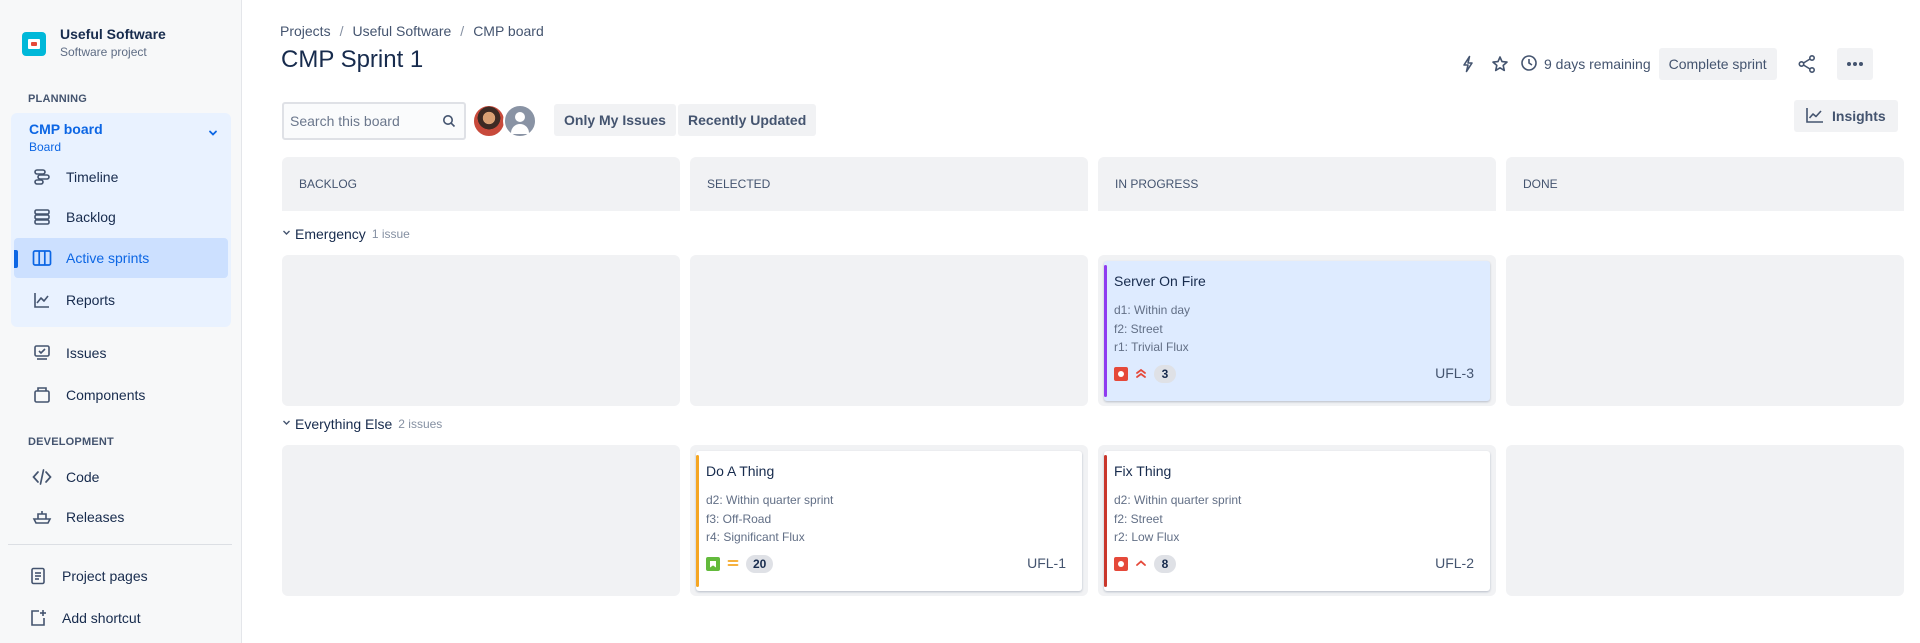 This screenshot has width=1920, height=643. Describe the element at coordinates (1597, 64) in the screenshot. I see `remaining-text: 9 days remaining` at that location.